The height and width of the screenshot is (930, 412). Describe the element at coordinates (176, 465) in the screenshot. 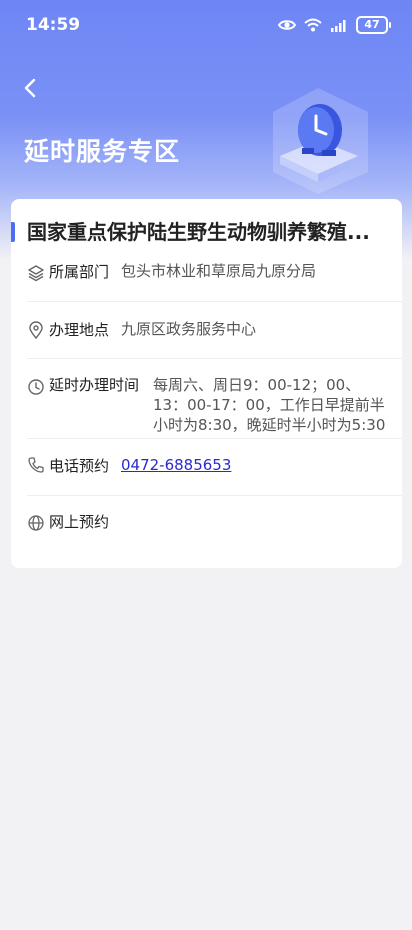

I see `phone-link: 0472-6885653` at that location.